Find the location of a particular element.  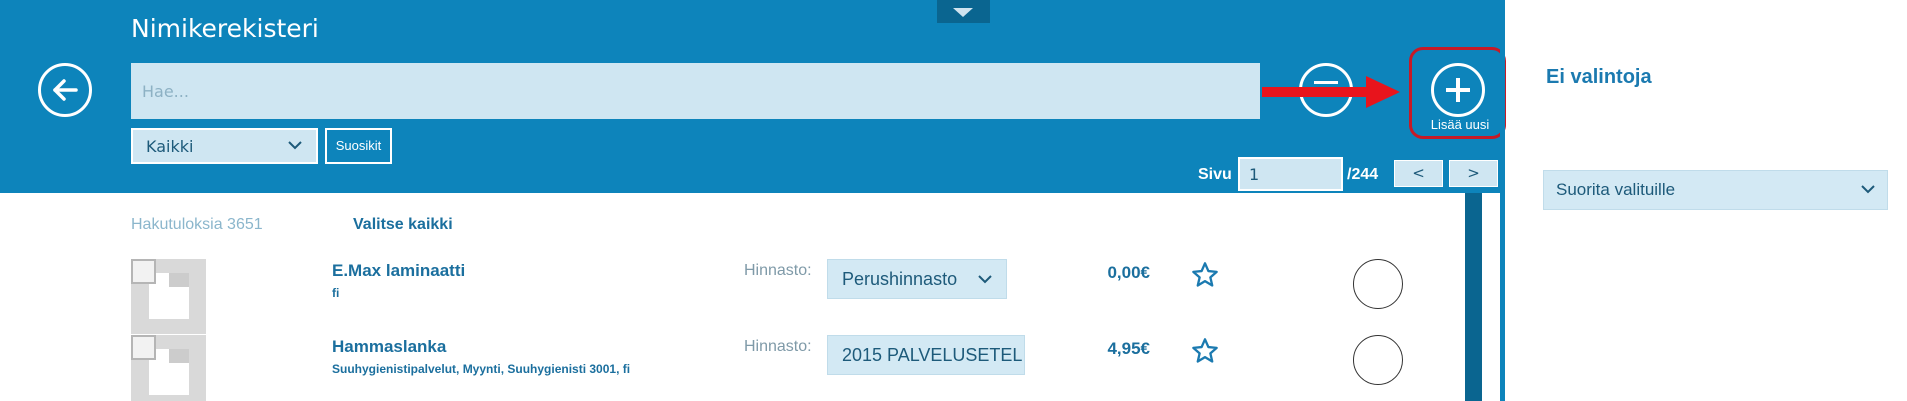

search-input is located at coordinates (695, 91).